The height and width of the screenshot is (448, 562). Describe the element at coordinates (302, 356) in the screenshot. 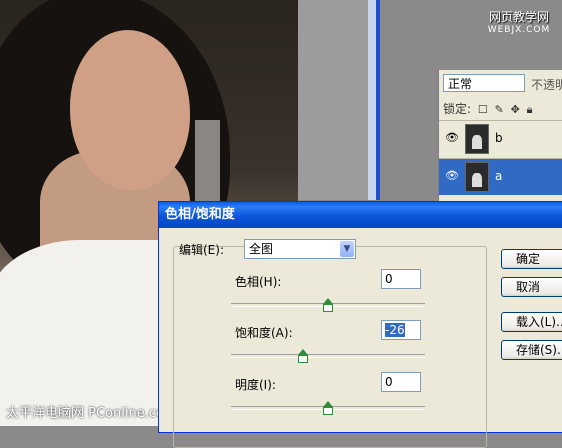

I see `saturation-slider-thumb` at that location.